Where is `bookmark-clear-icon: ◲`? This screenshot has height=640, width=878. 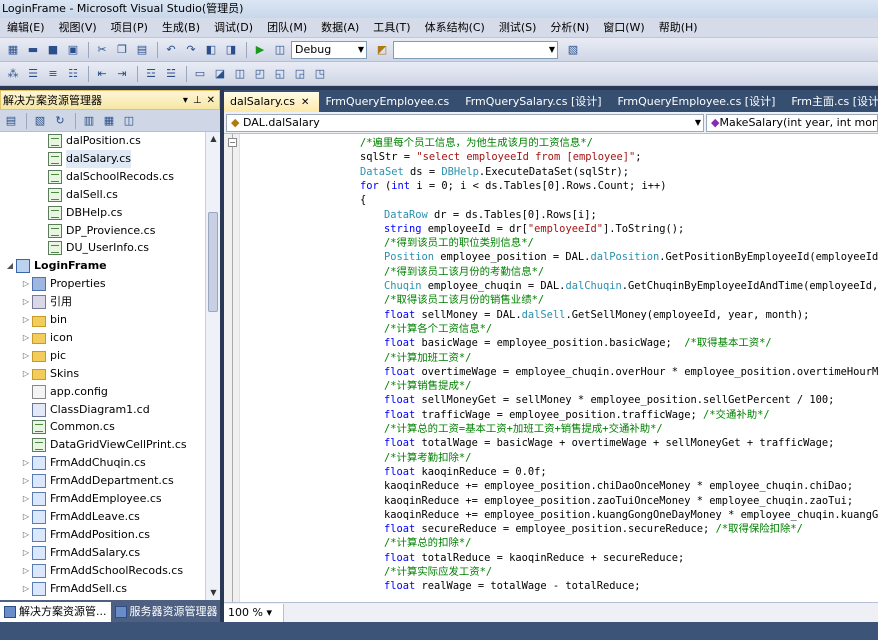
bookmark-clear-icon: ◲ is located at coordinates (300, 74).